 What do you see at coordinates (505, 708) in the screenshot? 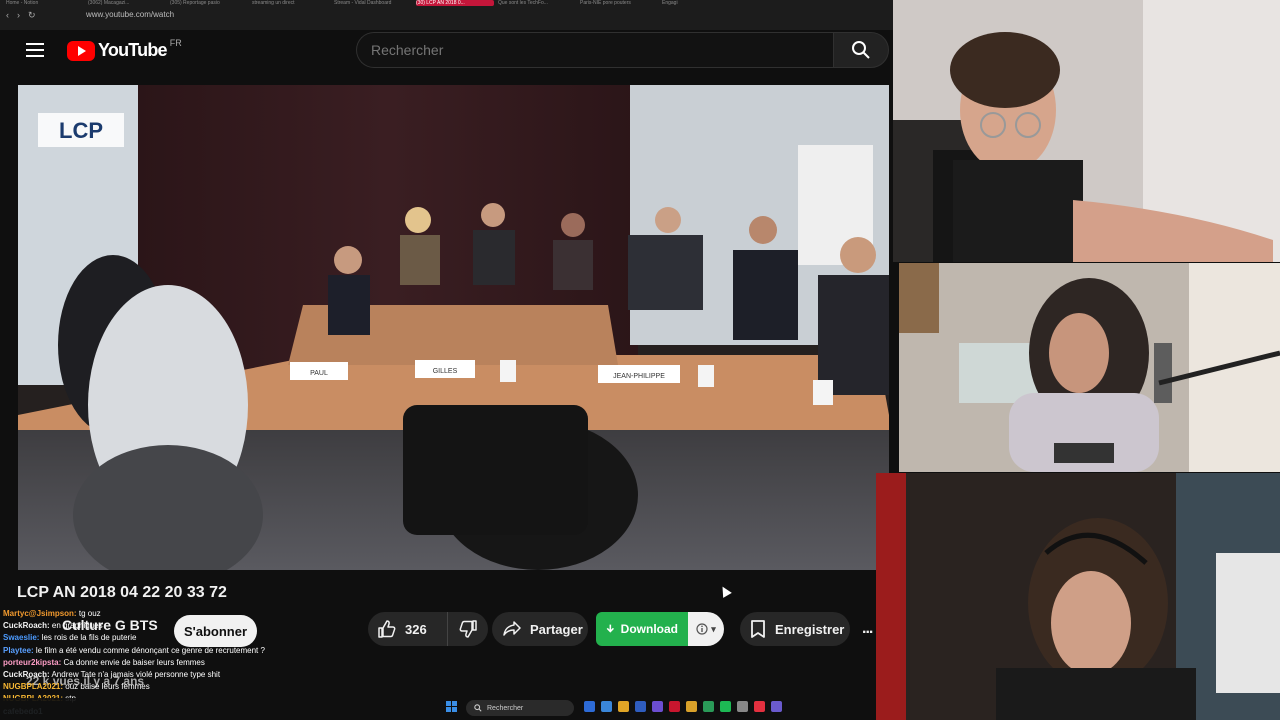
I see `taskbar-search-label: Rechercher` at bounding box center [505, 708].